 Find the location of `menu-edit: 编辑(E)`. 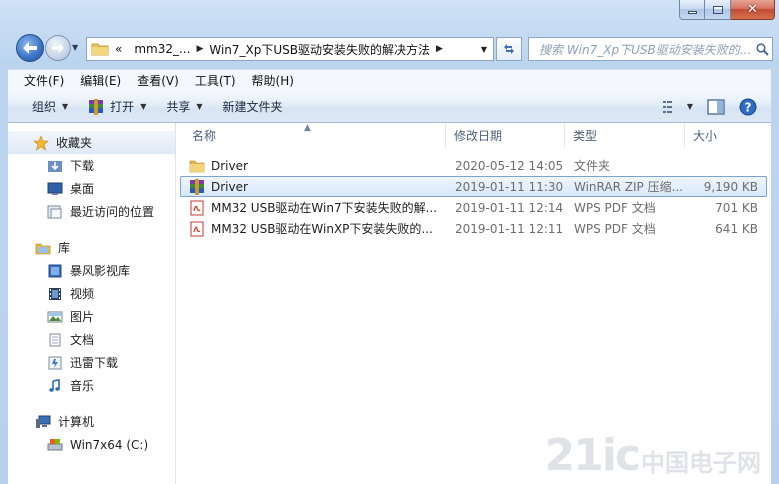

menu-edit: 编辑(E) is located at coordinates (100, 81).